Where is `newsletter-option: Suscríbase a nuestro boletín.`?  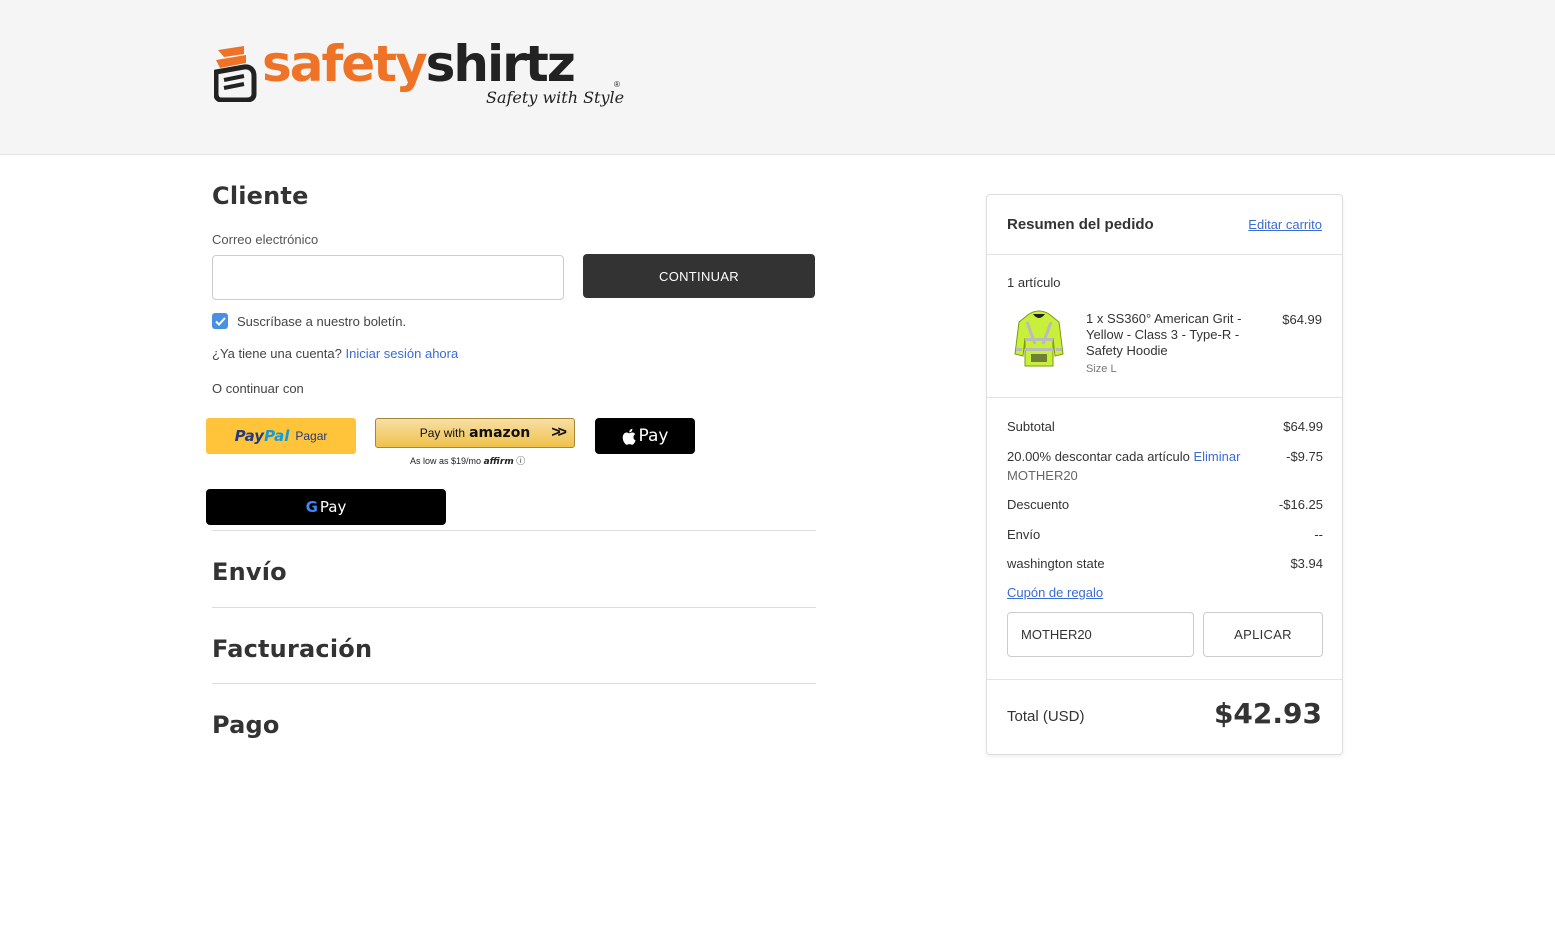 newsletter-option: Suscríbase a nuestro boletín. is located at coordinates (309, 321).